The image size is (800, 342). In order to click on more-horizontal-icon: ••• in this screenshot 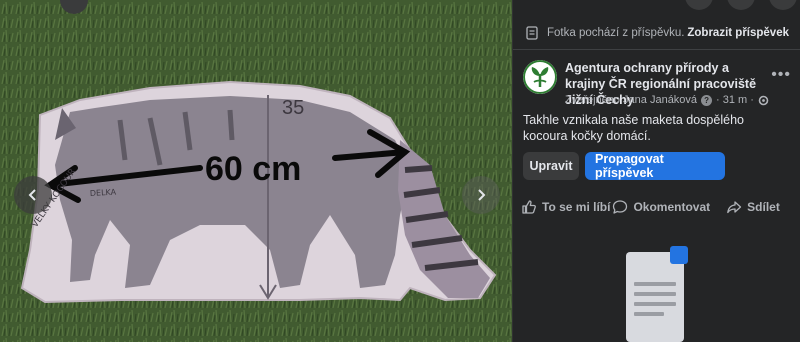, I will do `click(781, 74)`.